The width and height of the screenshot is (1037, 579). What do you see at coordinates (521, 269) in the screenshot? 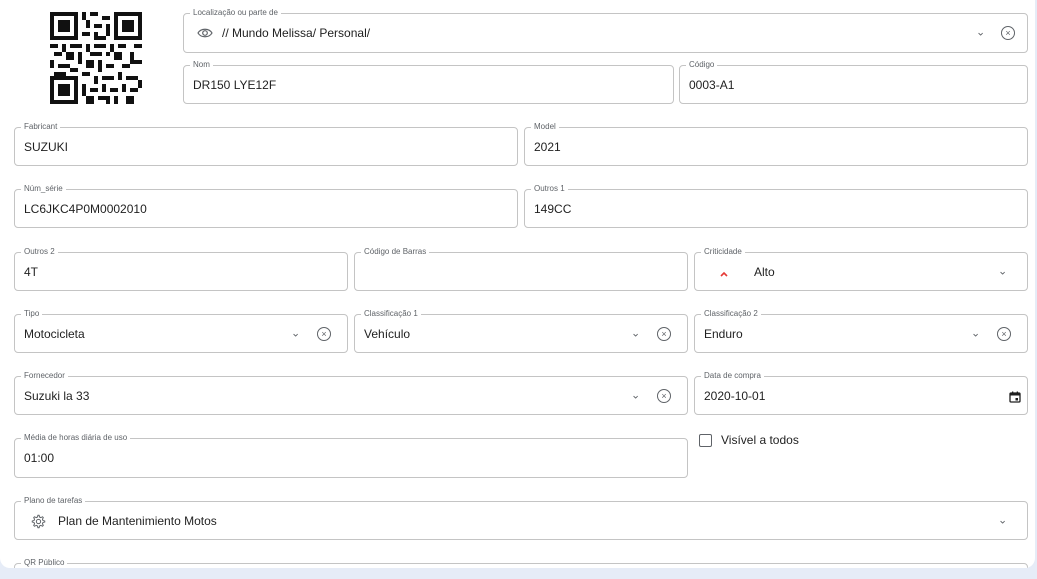
I see `codigo-barras-field: Código de Barras` at bounding box center [521, 269].